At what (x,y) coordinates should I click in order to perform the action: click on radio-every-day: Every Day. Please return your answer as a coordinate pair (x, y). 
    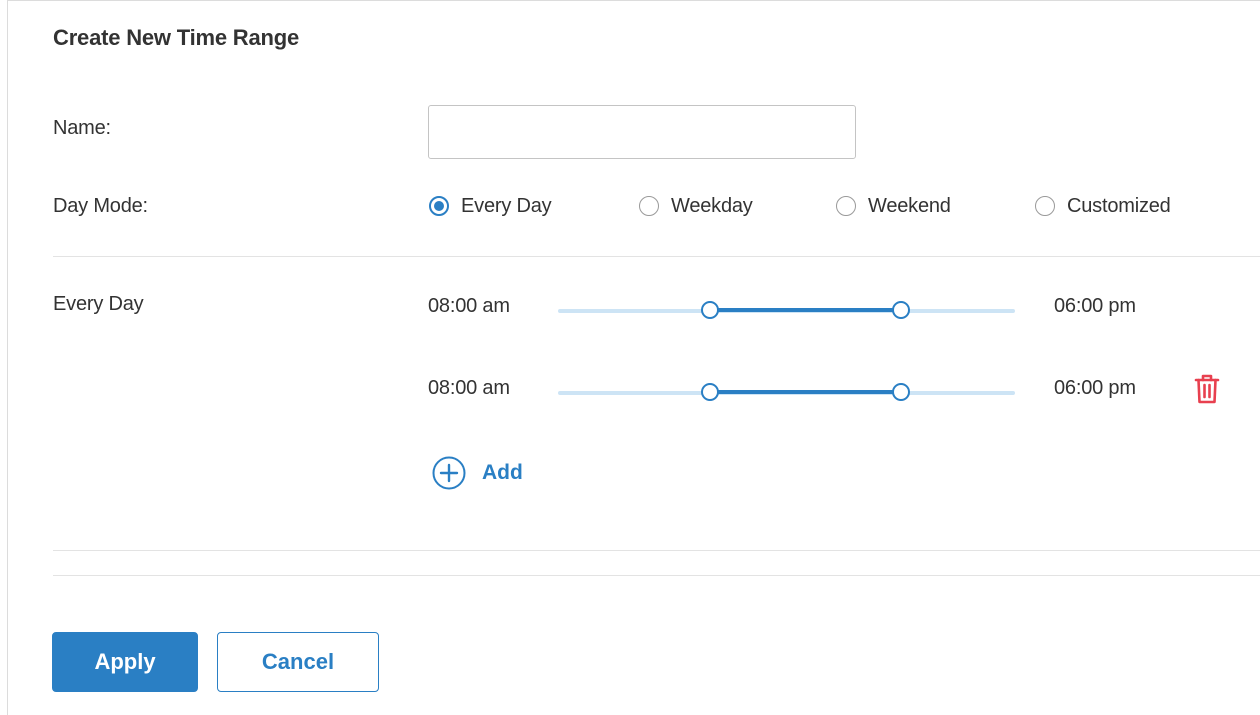
    Looking at the image, I should click on (490, 206).